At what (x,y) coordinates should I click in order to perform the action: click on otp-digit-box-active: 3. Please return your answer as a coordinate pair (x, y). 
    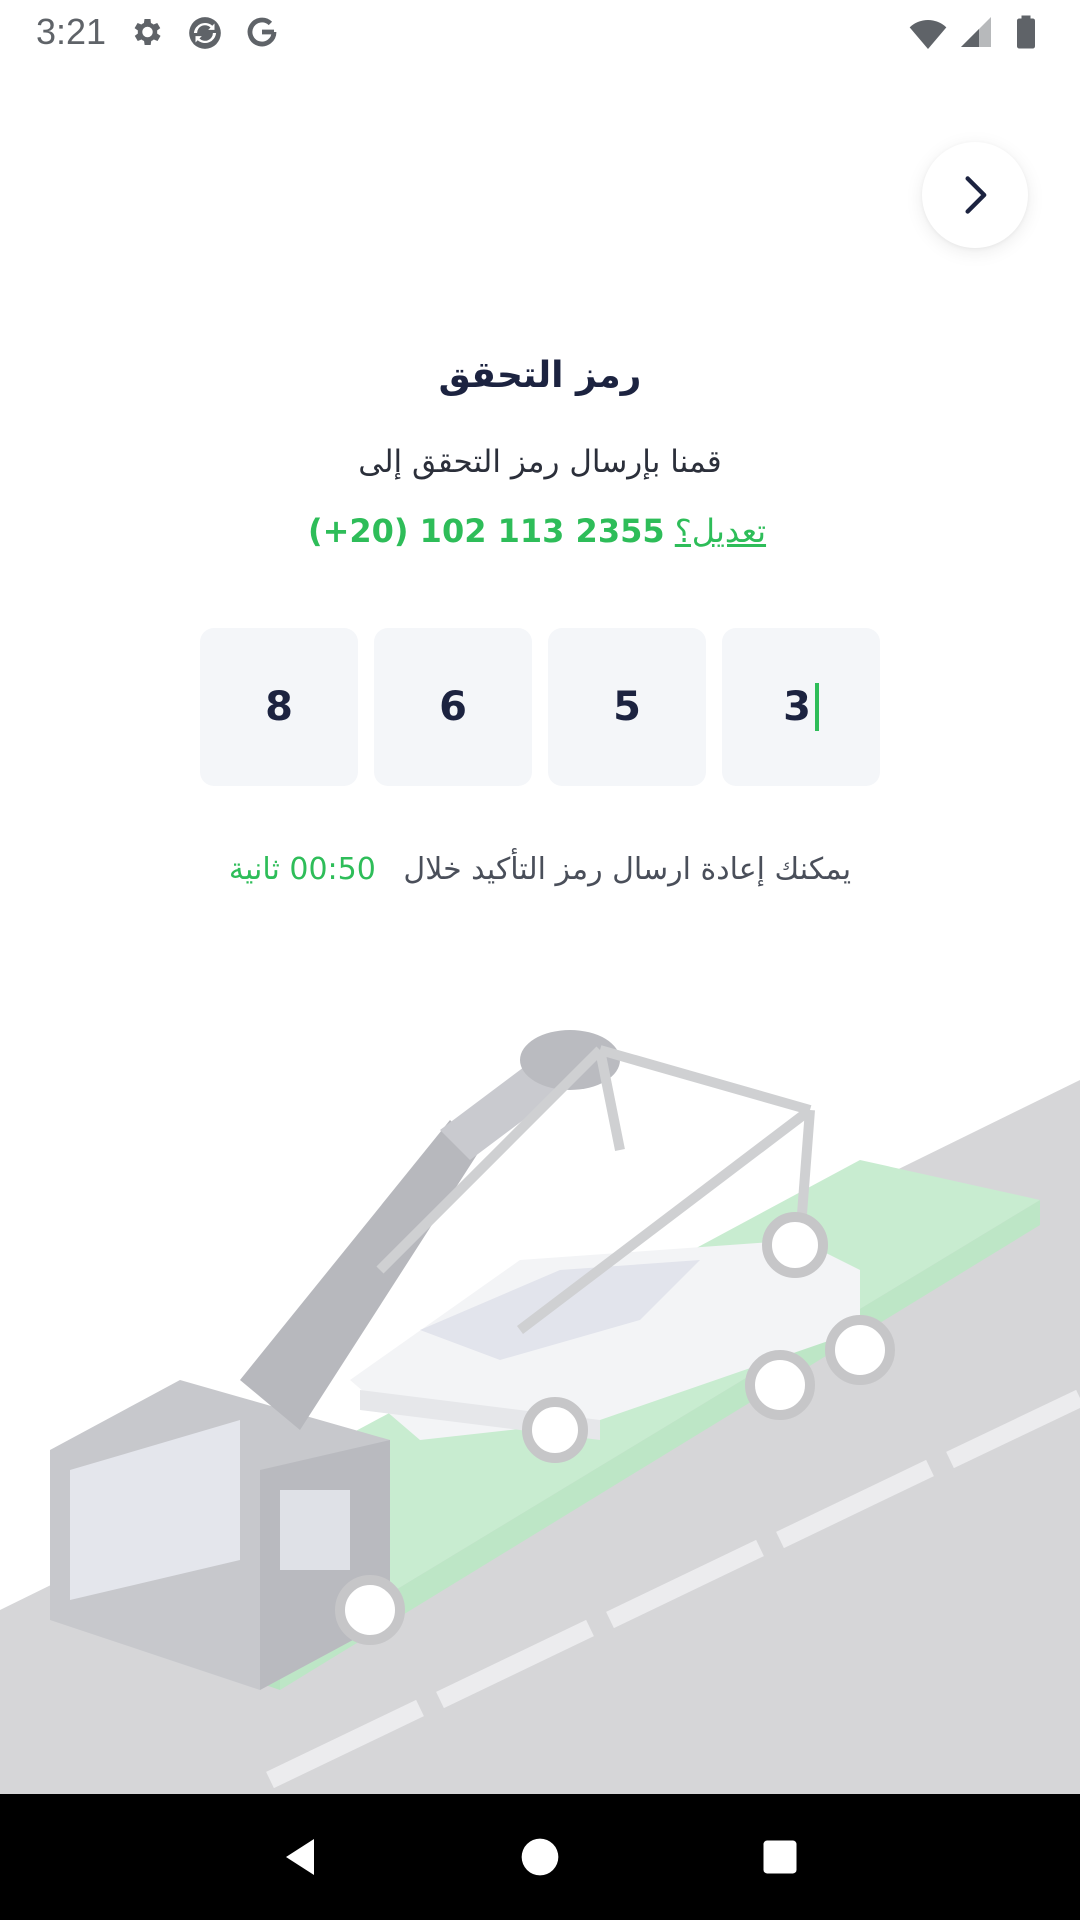
    Looking at the image, I should click on (801, 707).